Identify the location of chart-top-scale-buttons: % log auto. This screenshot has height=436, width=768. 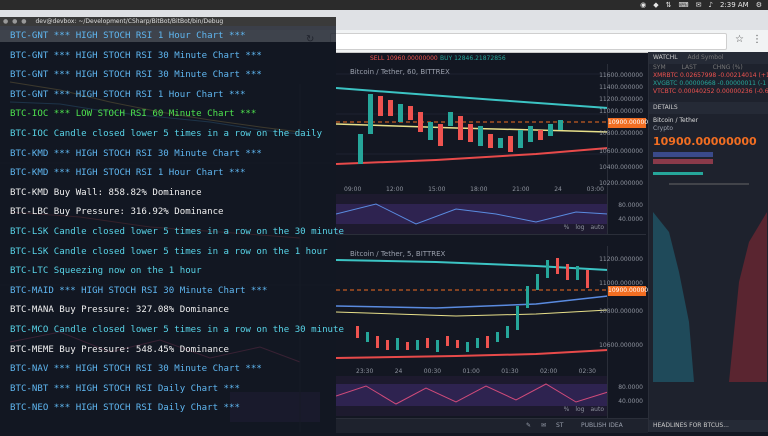
(584, 227).